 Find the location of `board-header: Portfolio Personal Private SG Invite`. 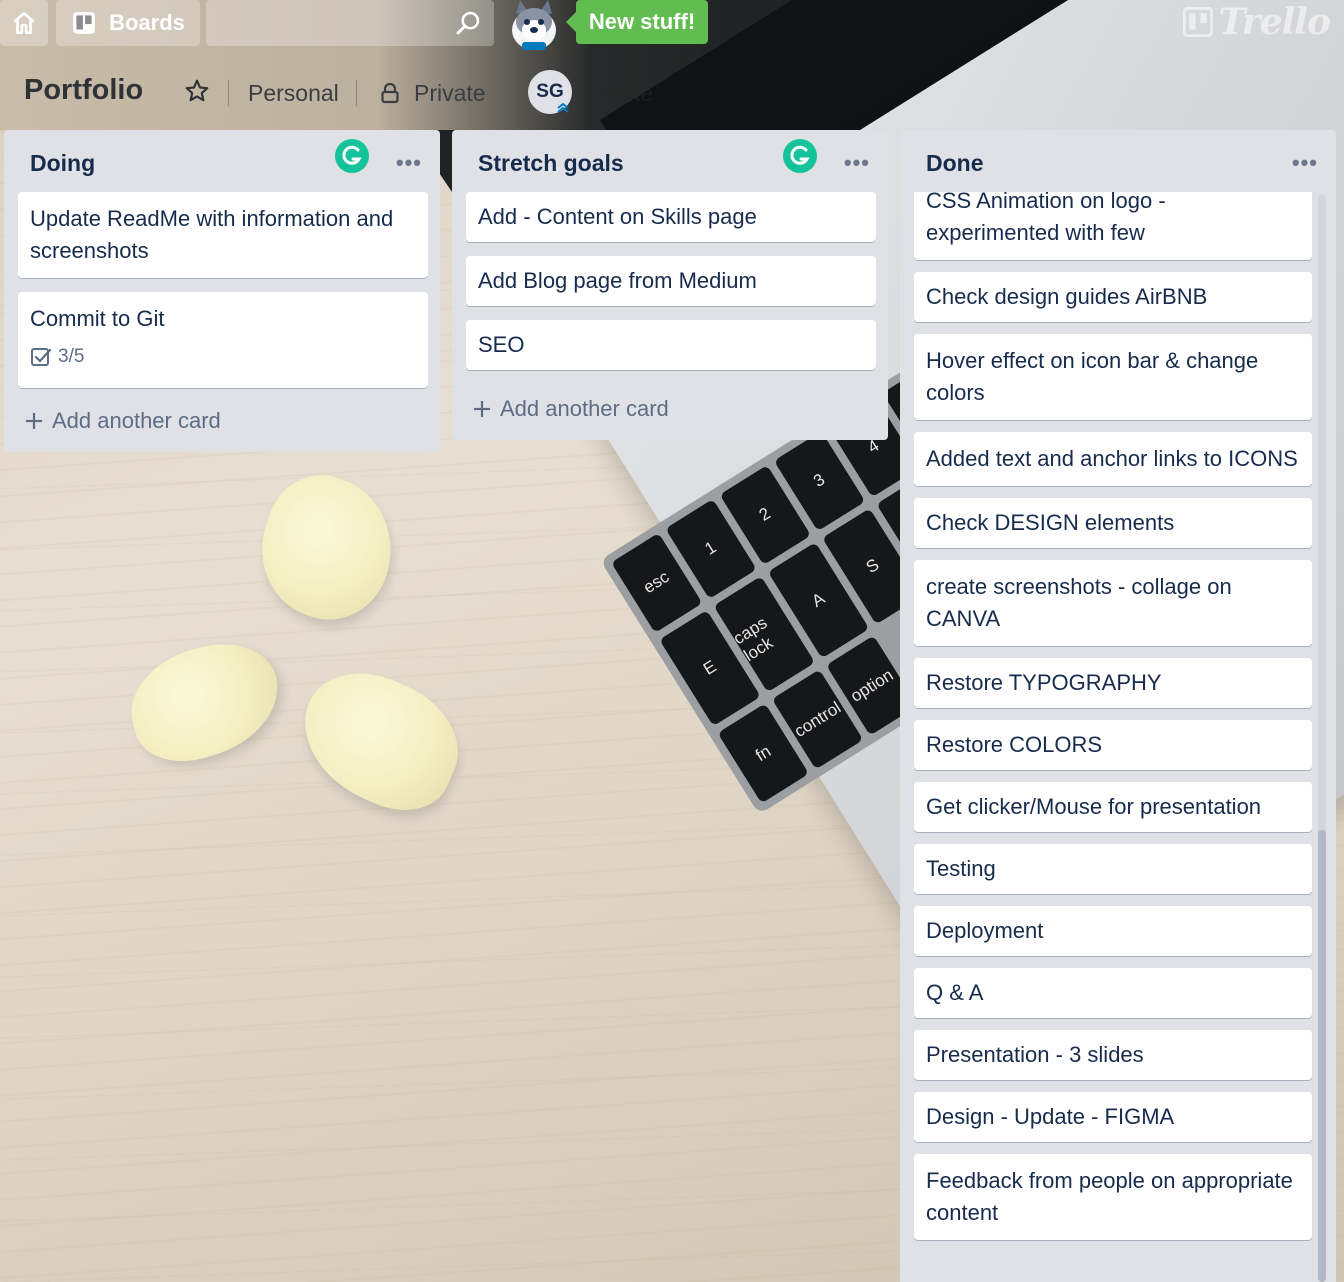

board-header: Portfolio Personal Private SG Invite is located at coordinates (450, 92).